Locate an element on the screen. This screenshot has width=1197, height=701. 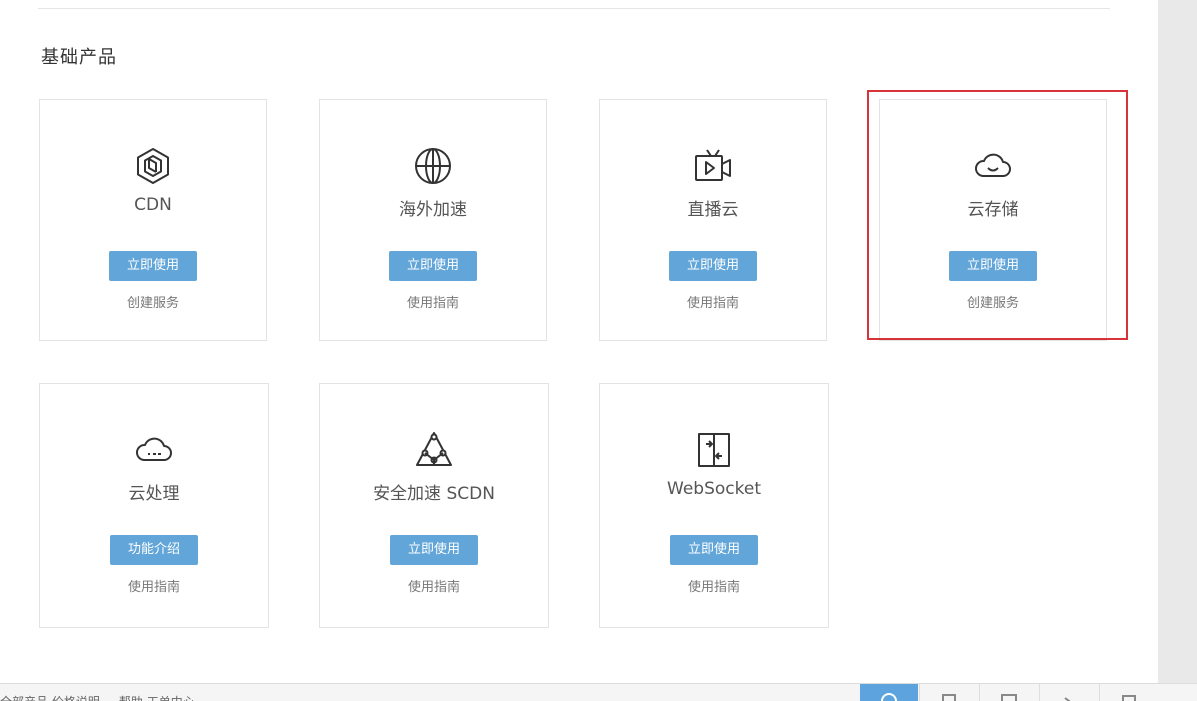
arrow-icon is located at coordinates (1068, 692).